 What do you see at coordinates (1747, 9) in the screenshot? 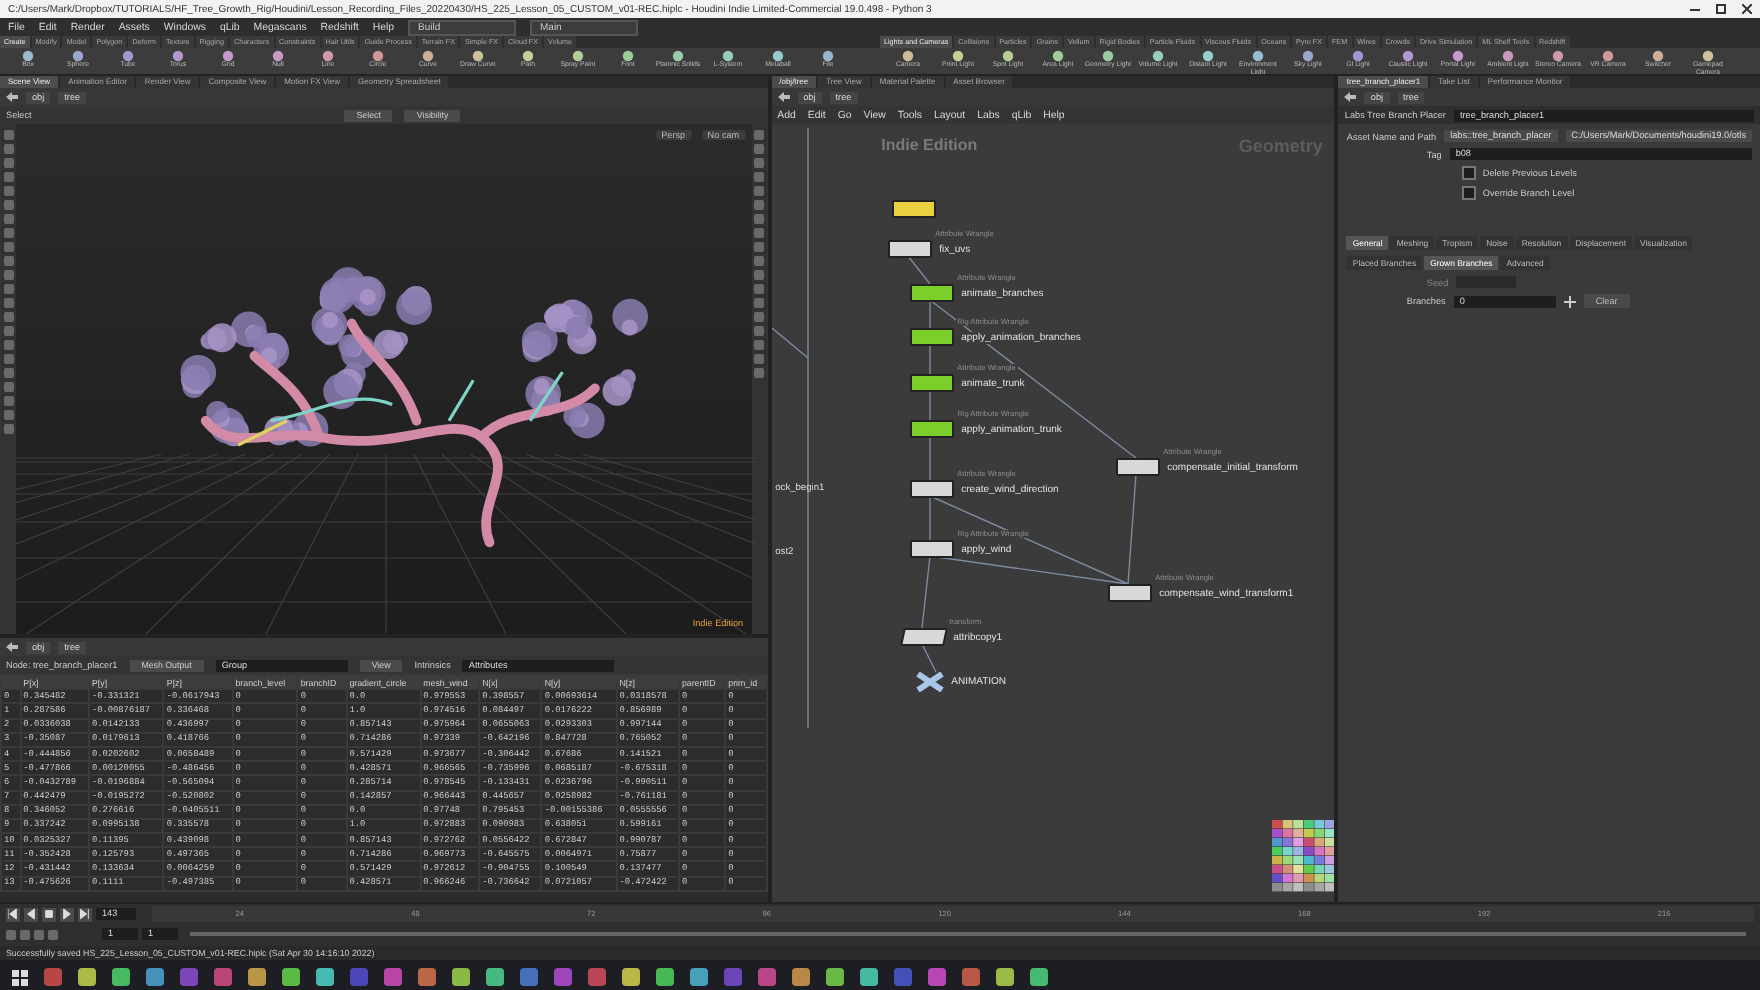
I see `close-icon` at bounding box center [1747, 9].